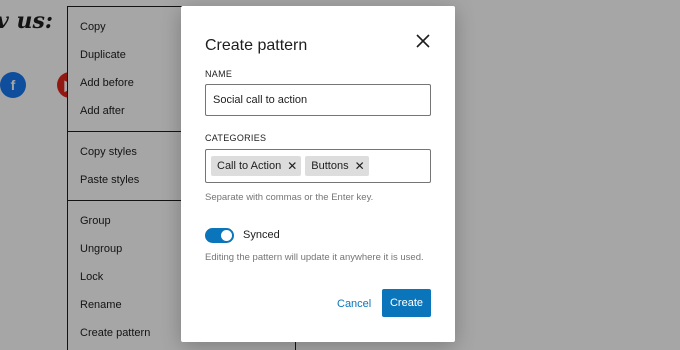 The height and width of the screenshot is (350, 680). I want to click on category-token: Buttons ✕, so click(337, 166).